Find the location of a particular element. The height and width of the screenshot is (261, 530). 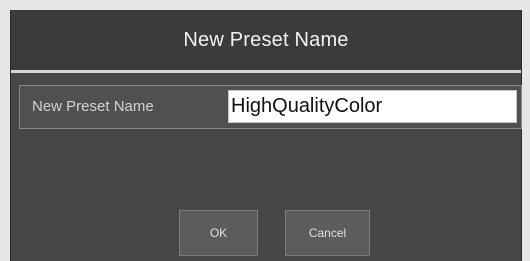

cancel-button: Cancel is located at coordinates (327, 233).